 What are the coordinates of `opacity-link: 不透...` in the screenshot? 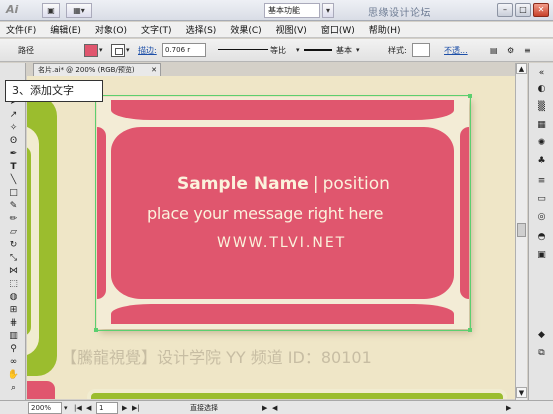 It's located at (456, 50).